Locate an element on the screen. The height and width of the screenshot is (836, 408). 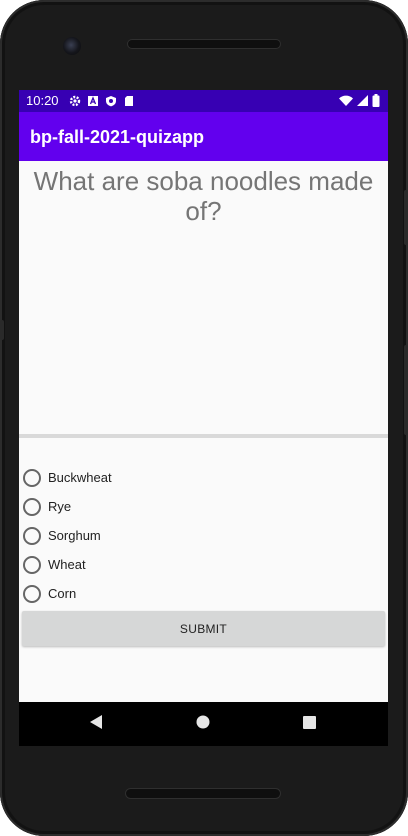
sd-card-icon is located at coordinates (129, 100).